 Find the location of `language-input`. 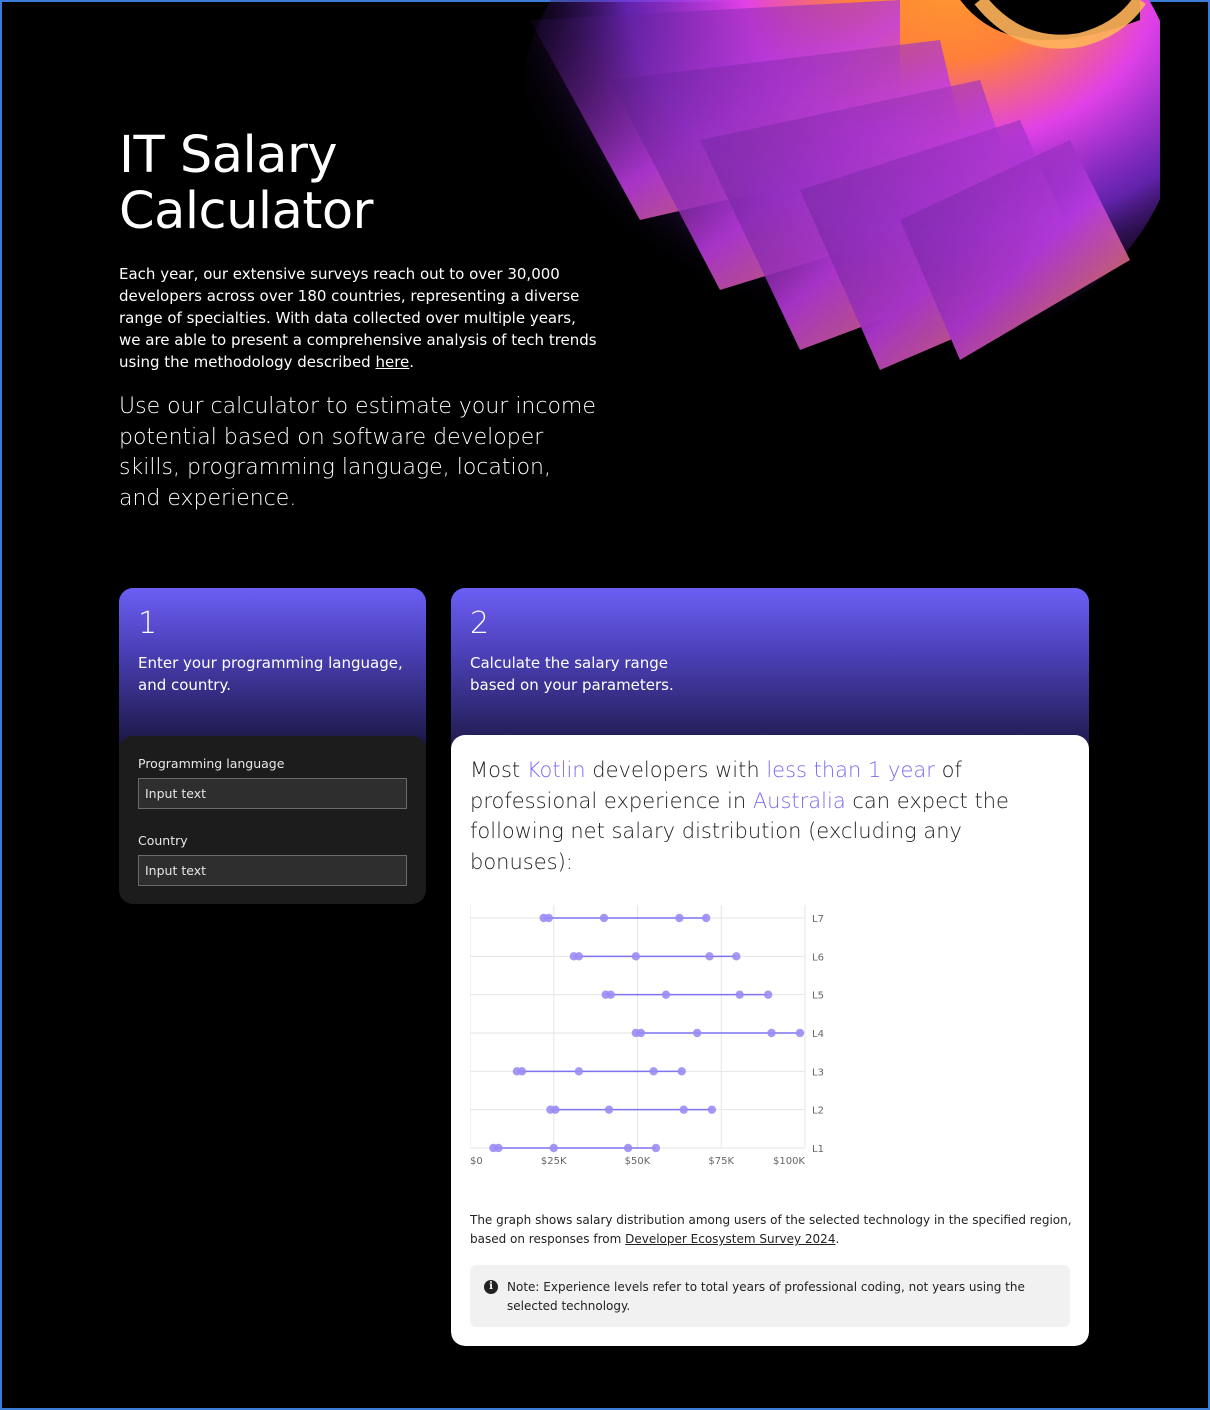

language-input is located at coordinates (272, 793).